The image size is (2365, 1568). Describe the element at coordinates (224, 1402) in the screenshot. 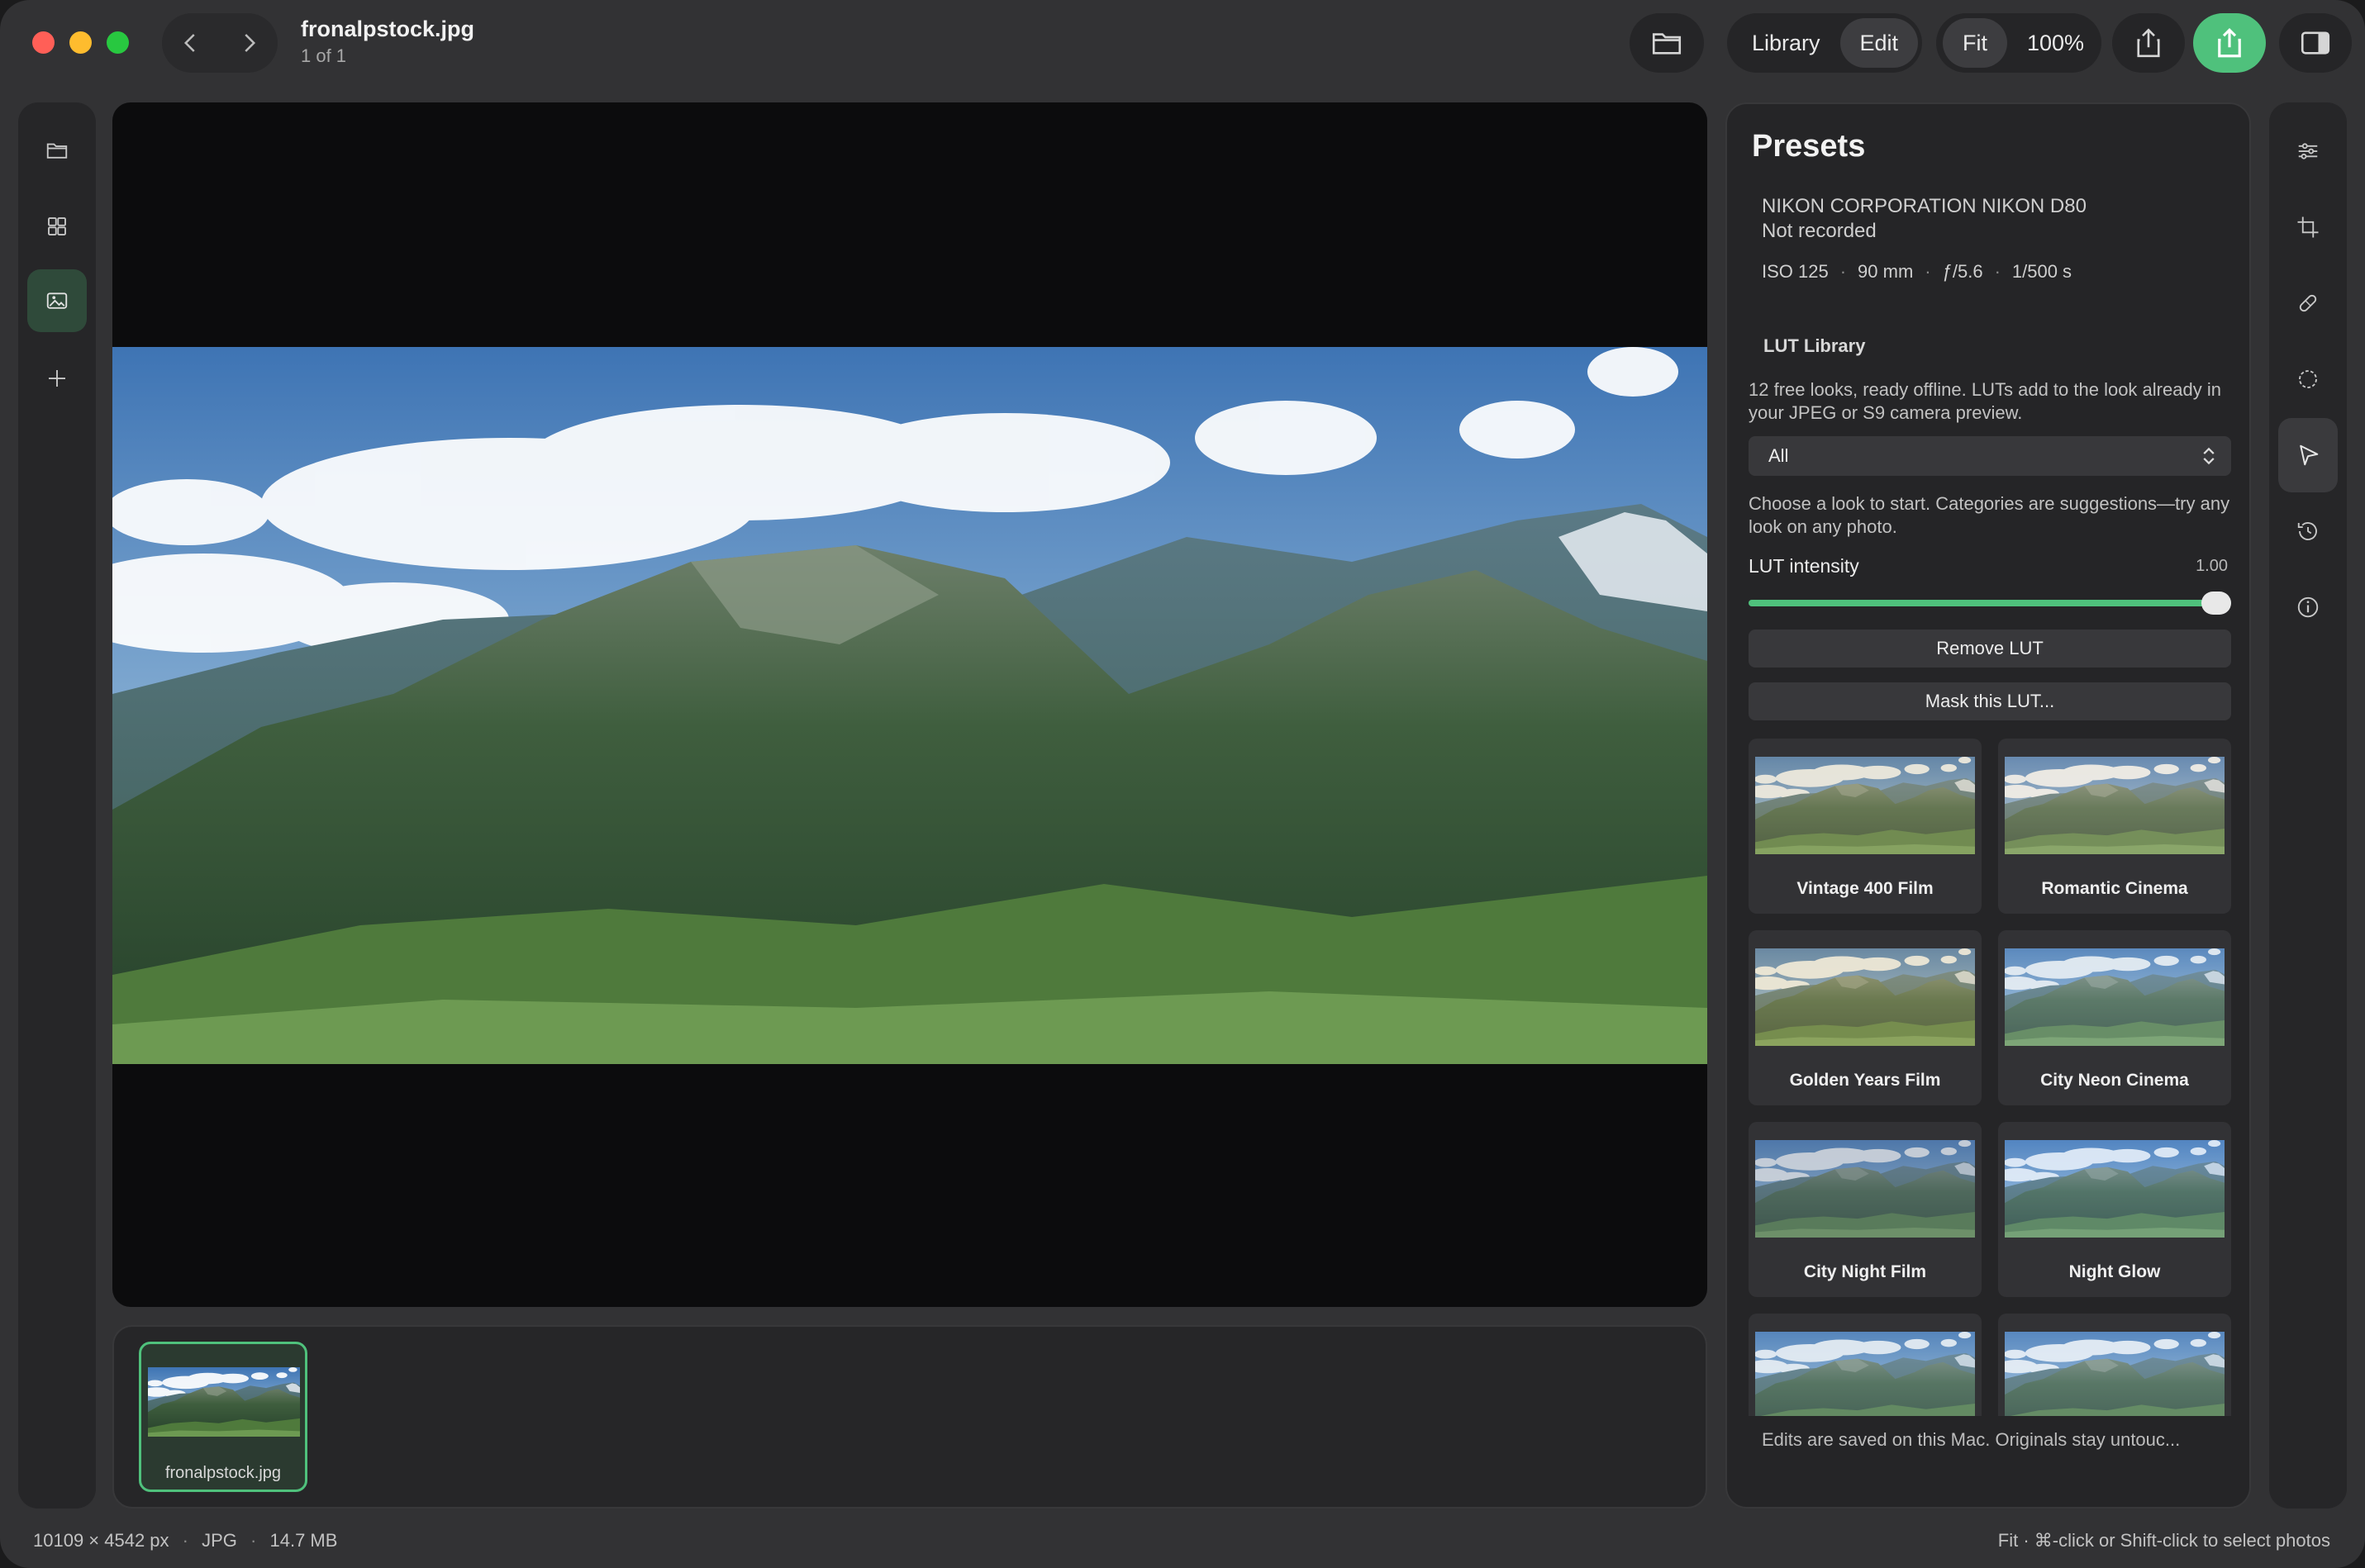

I see `filmstrip-thumbnail` at that location.